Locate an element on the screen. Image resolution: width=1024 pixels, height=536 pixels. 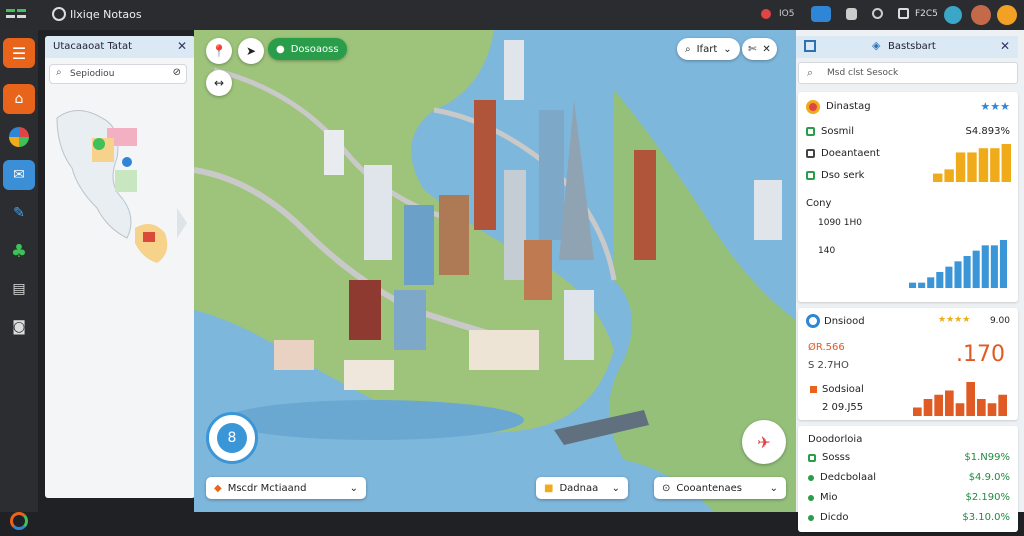
menu-icon is located at coordinates (17, 15).